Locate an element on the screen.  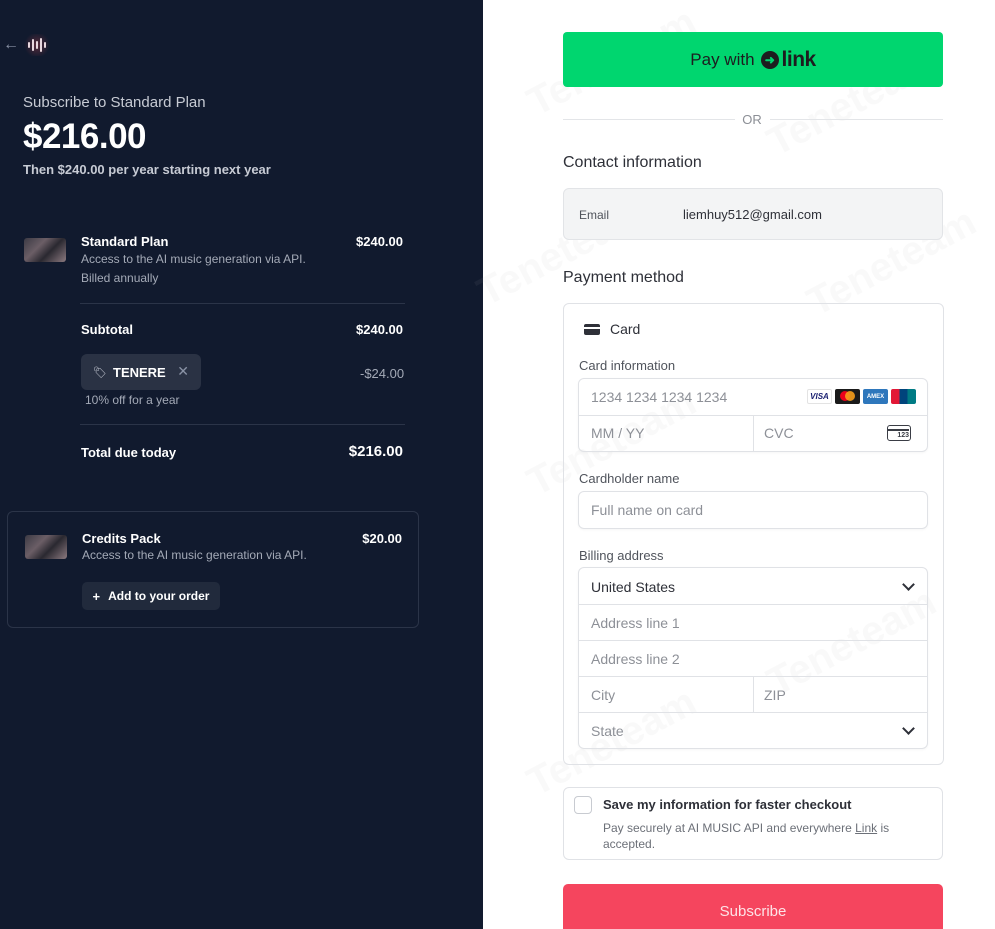
upsell-card is located at coordinates (213, 569).